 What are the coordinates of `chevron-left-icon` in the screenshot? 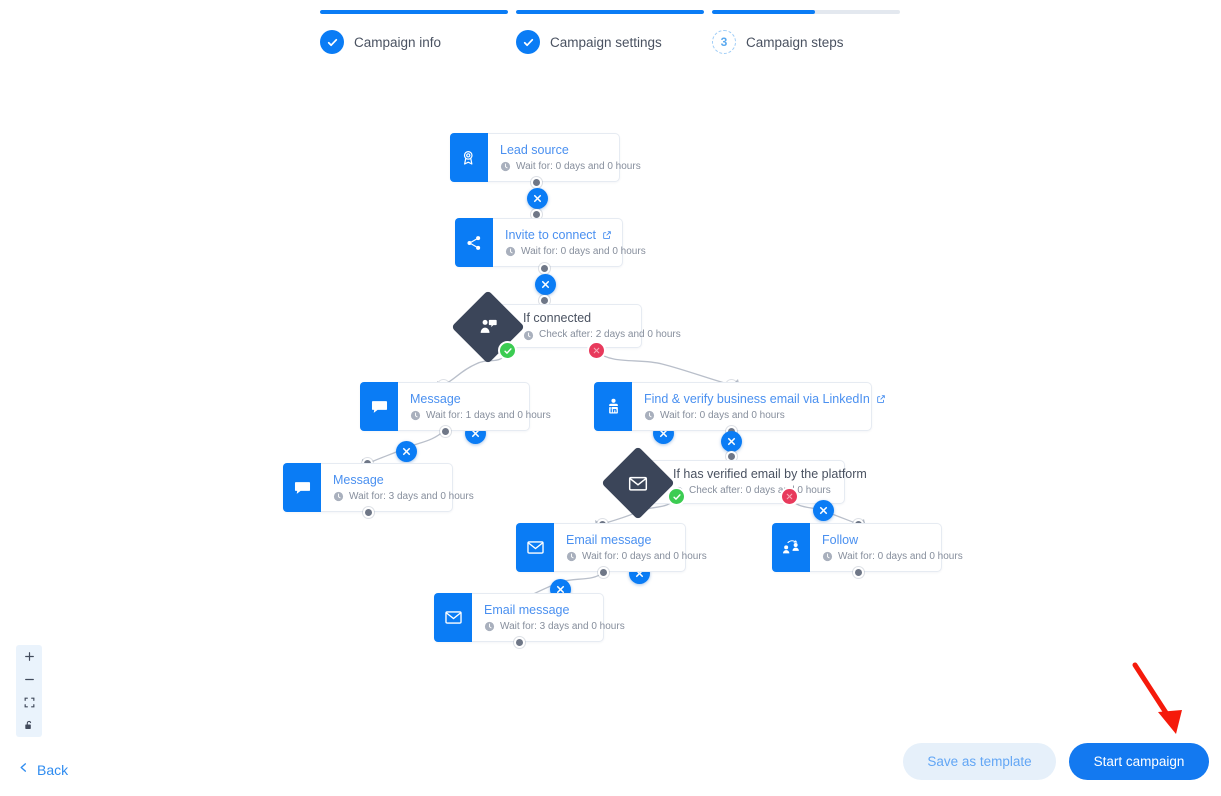 It's located at (23, 770).